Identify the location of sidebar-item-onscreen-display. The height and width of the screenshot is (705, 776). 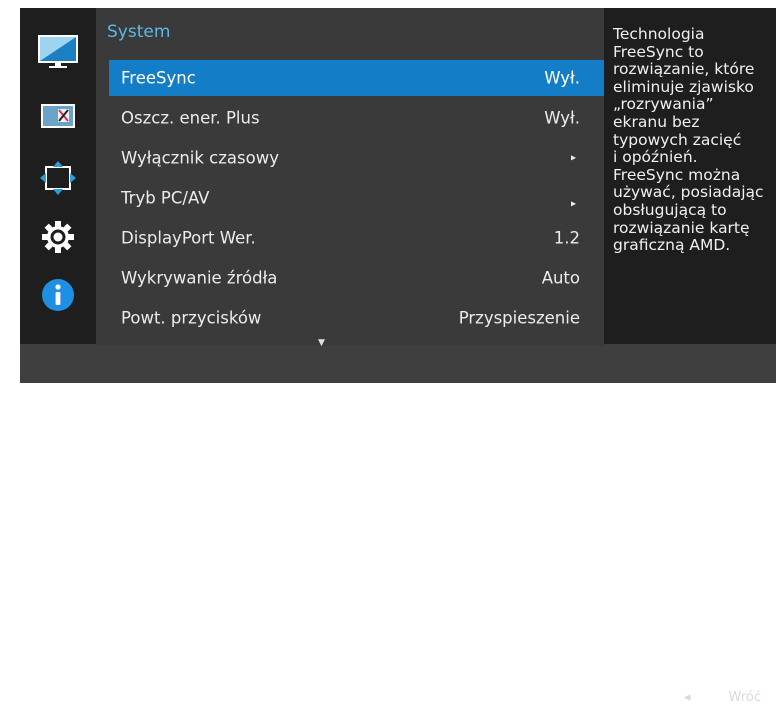
(58, 116).